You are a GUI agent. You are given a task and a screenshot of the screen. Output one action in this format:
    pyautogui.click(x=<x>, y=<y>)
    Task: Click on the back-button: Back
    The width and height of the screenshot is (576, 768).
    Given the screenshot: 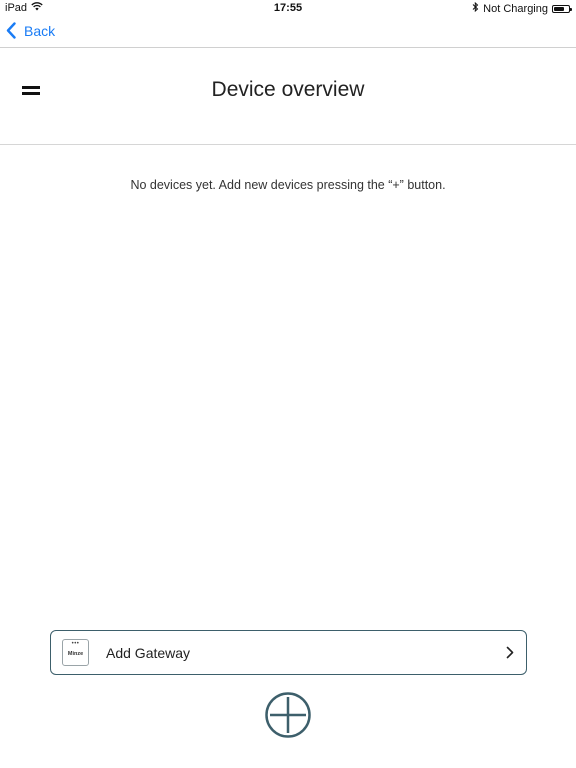 What is the action you would take?
    pyautogui.click(x=30, y=30)
    